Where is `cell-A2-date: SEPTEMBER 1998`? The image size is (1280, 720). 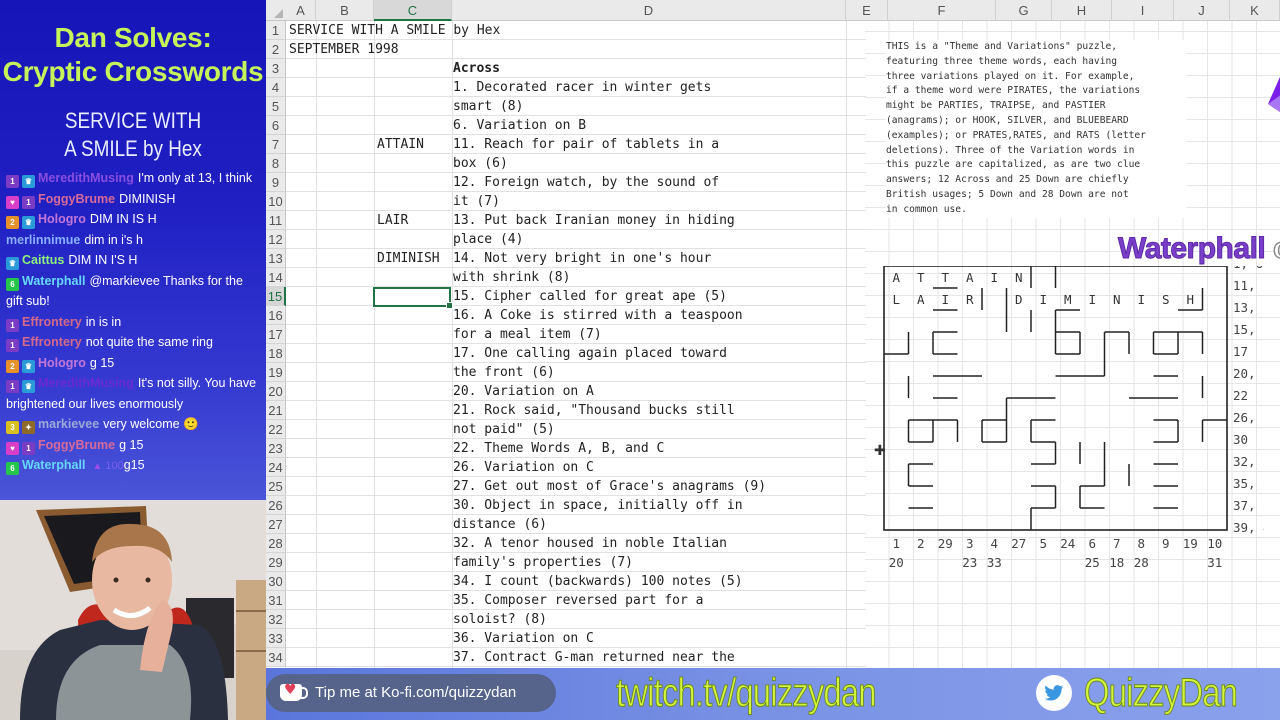 cell-A2-date: SEPTEMBER 1998 is located at coordinates (342, 49).